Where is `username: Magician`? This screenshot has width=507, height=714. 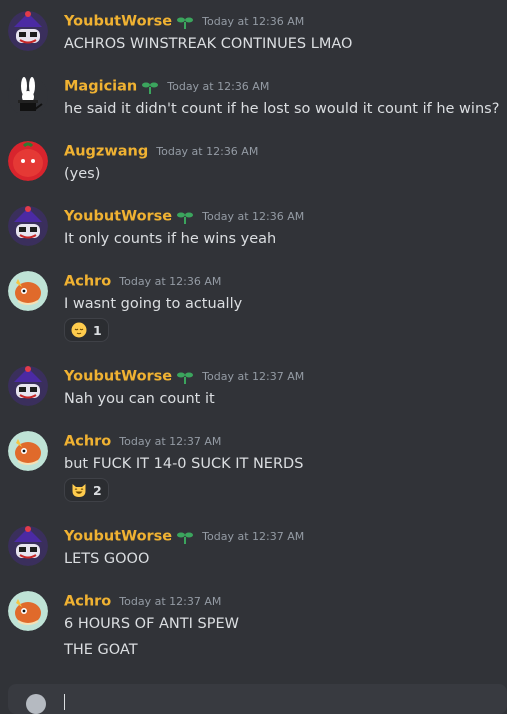 username: Magician is located at coordinates (100, 87).